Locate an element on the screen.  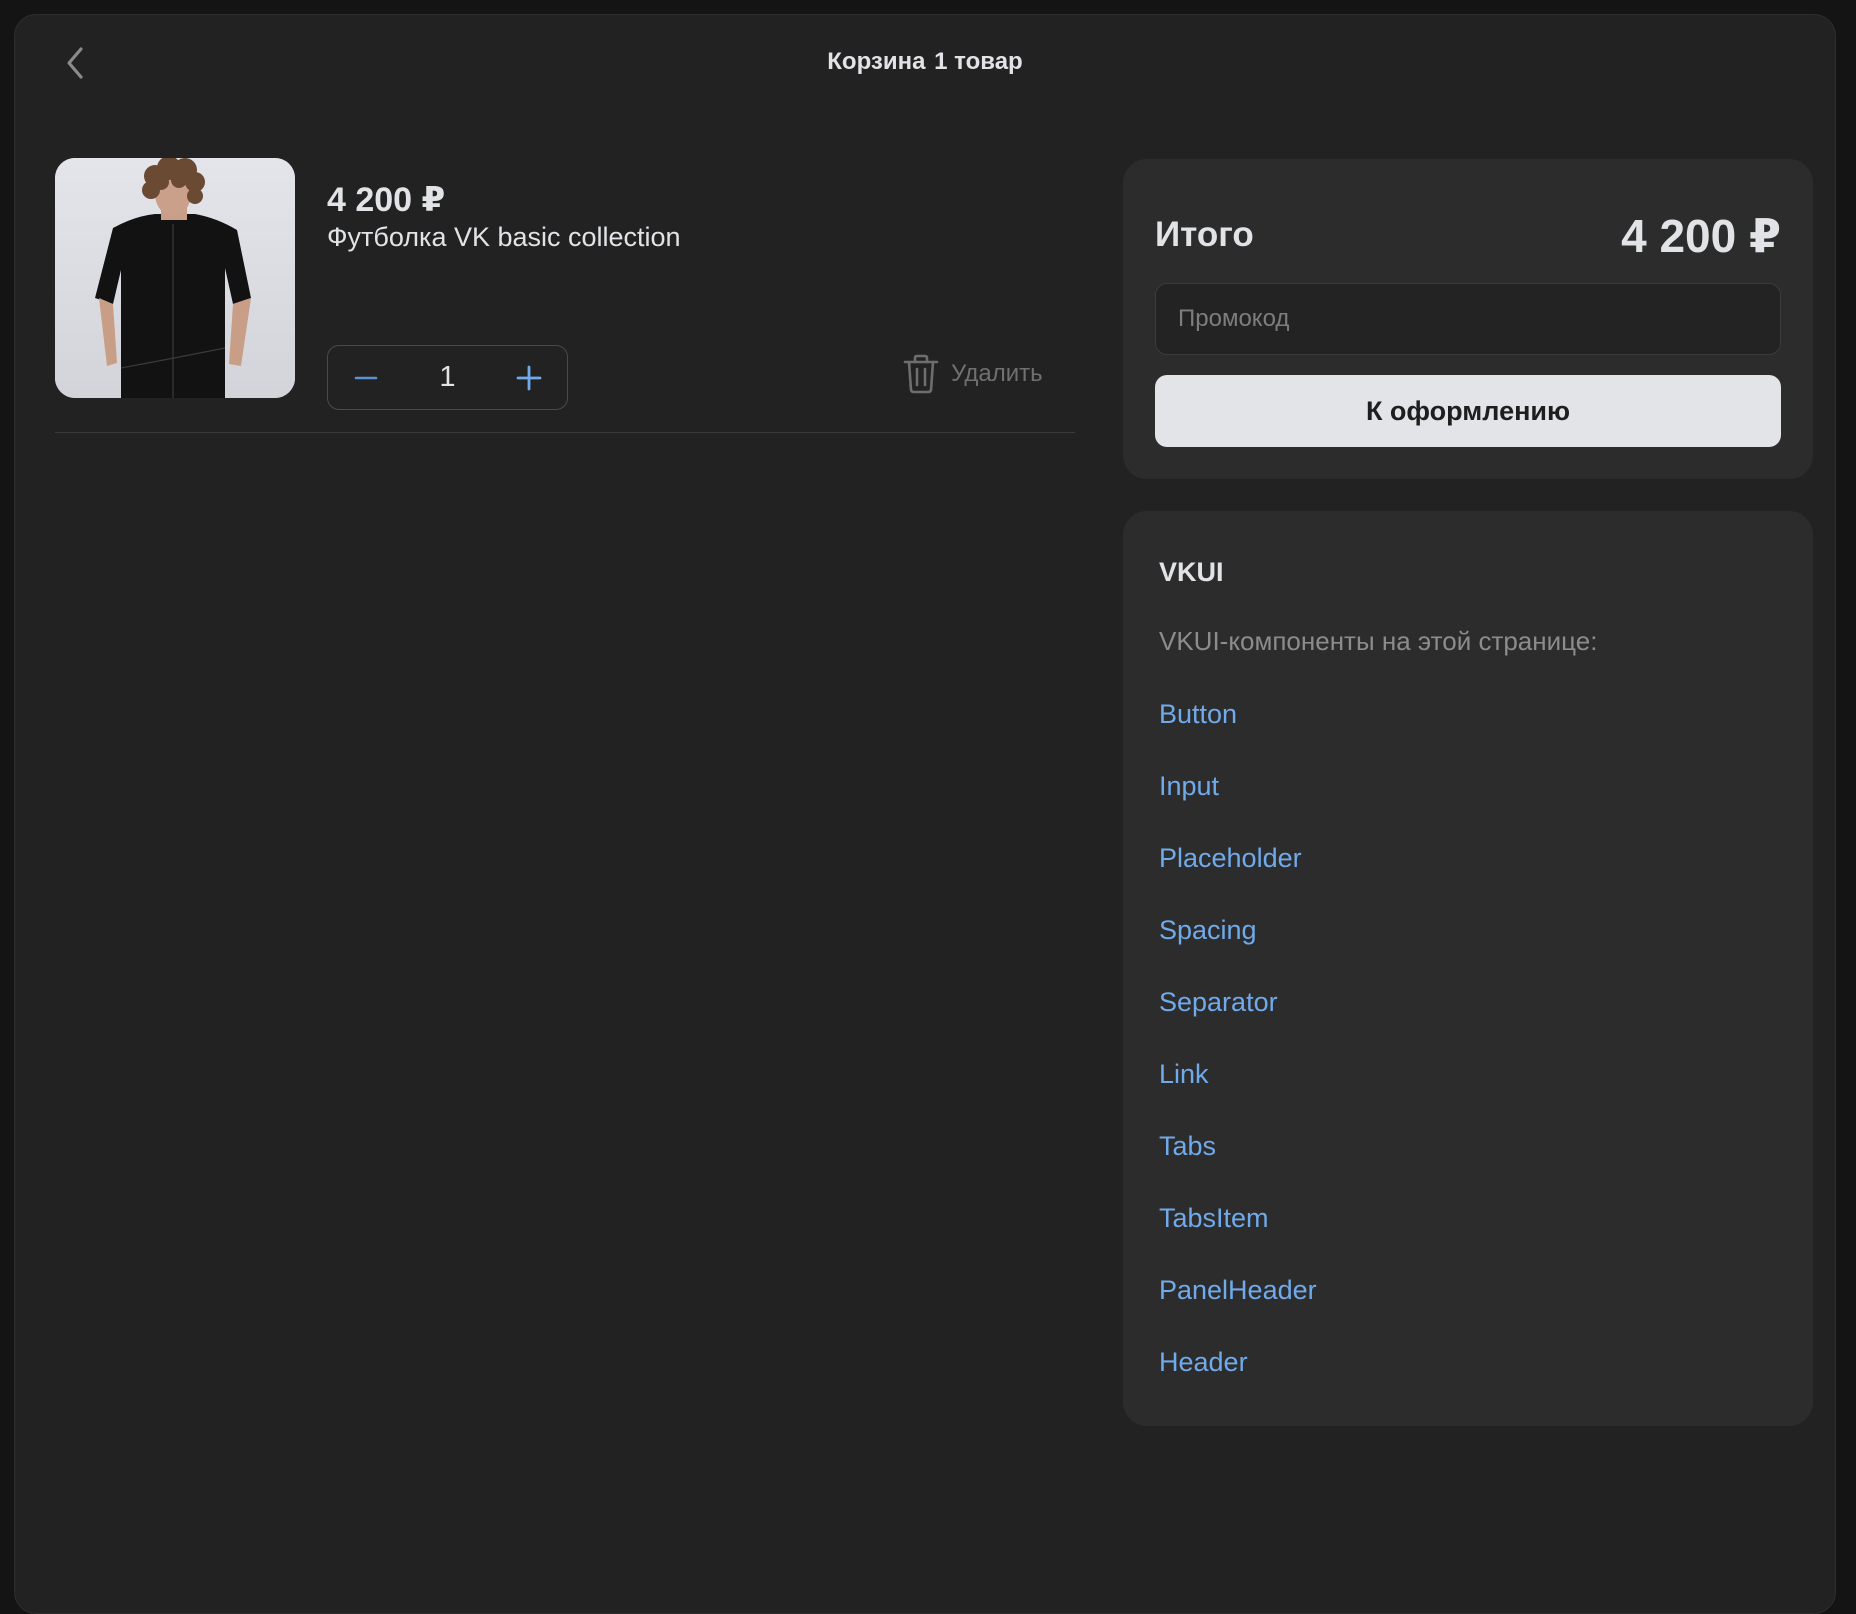
delete-label: Удалить is located at coordinates (997, 373).